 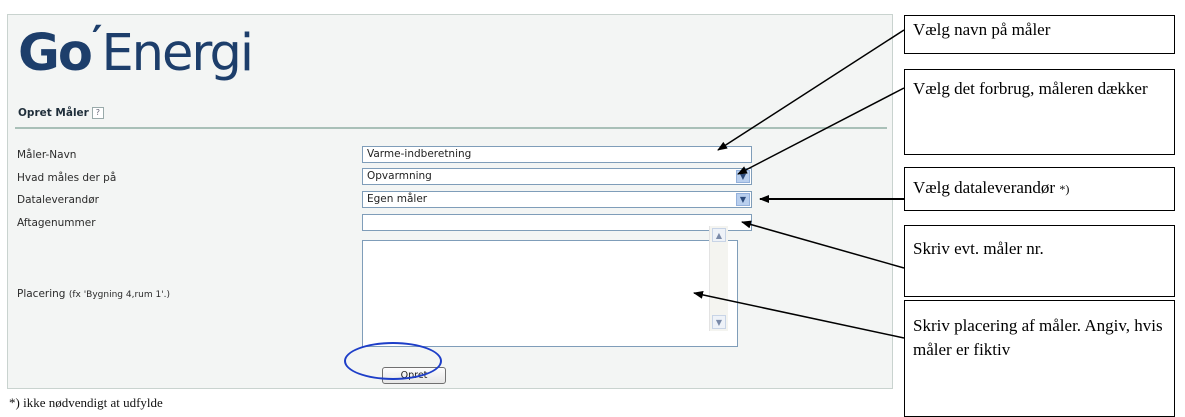 What do you see at coordinates (823, 244) in the screenshot?
I see `arrow-maalernr` at bounding box center [823, 244].